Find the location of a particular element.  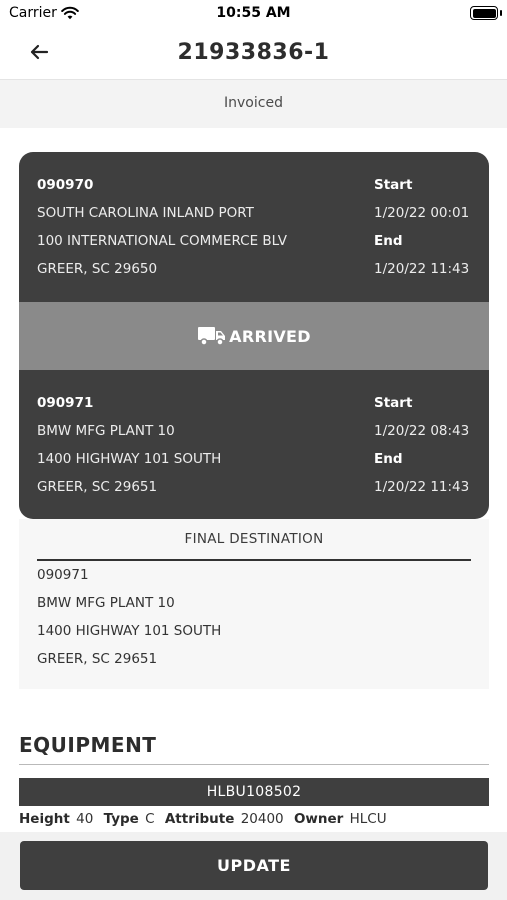

equipment-divider is located at coordinates (254, 764).